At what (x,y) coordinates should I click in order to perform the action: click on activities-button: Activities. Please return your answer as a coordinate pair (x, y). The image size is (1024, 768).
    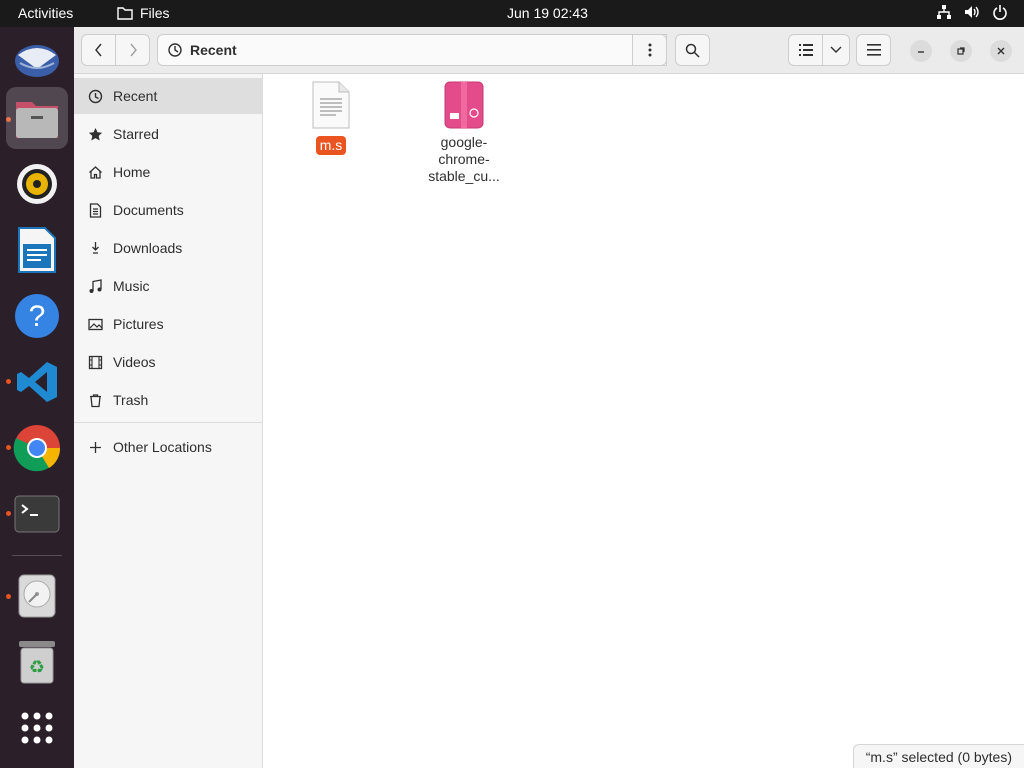
    Looking at the image, I should click on (45, 13).